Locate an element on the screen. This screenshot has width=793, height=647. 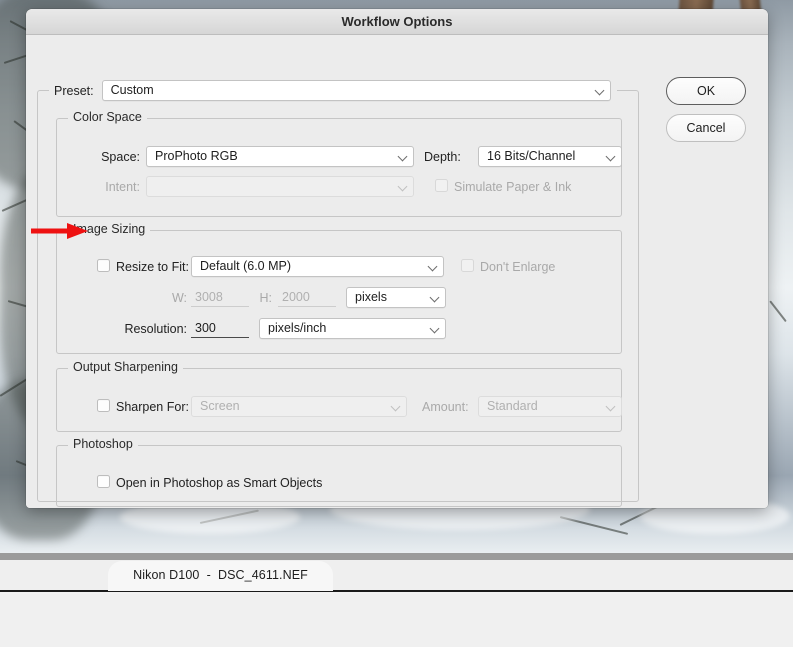
resize-to-fit-value: Default (6.0 MP) is located at coordinates (246, 266).